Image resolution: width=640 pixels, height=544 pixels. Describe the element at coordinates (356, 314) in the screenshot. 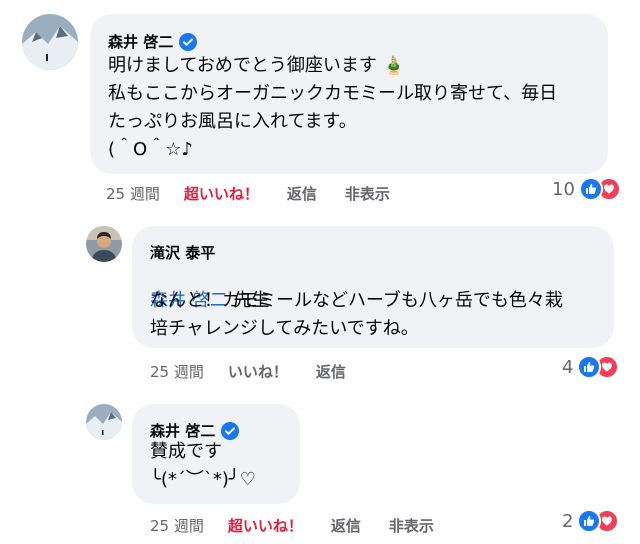

I see `comment-text: なんと！カモミールなどハーブも八ヶ岳でも色々栽 培チャレンジしてみたいですね。` at that location.